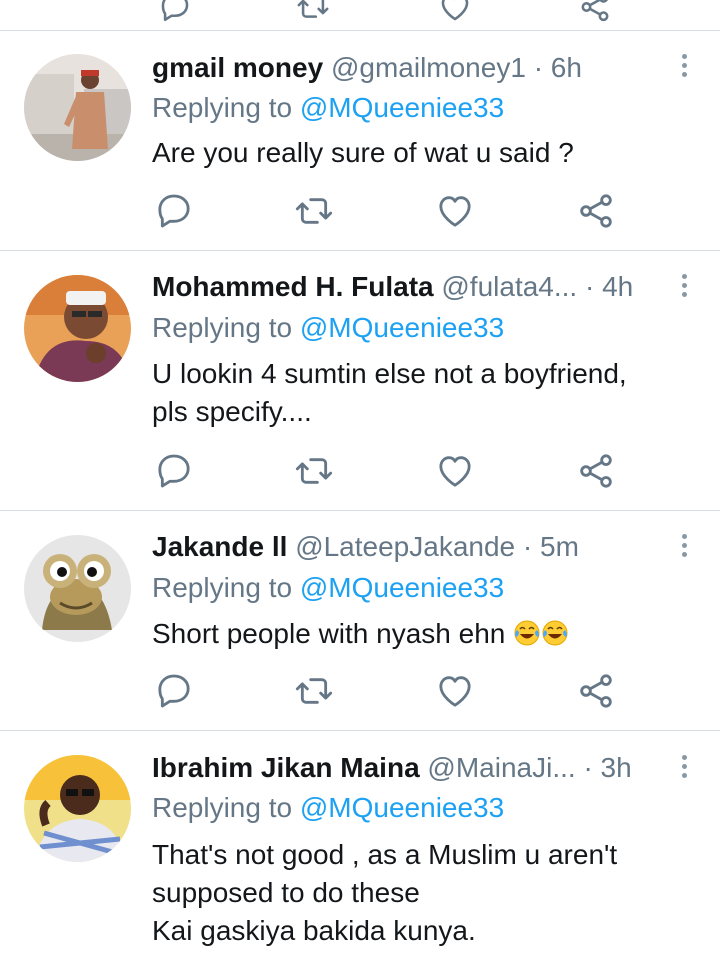 The height and width of the screenshot is (968, 720). I want to click on tweet-text: Are you really sure of wat u said ?, so click(421, 153).